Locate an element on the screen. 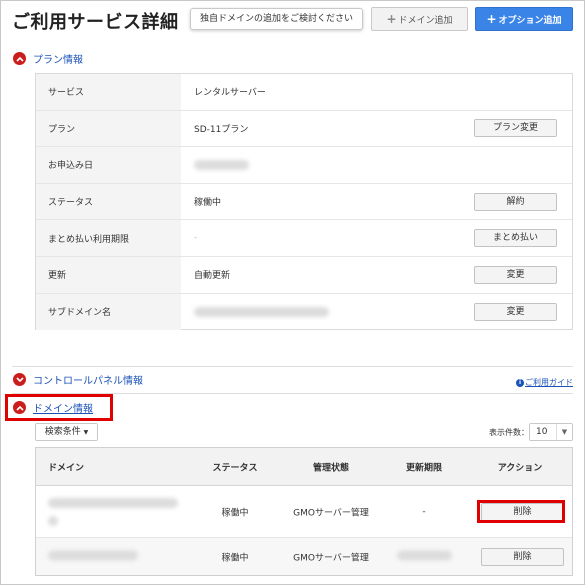 The width and height of the screenshot is (585, 585). control-panel-section-header: コントロールパネル情報 is located at coordinates (78, 379).